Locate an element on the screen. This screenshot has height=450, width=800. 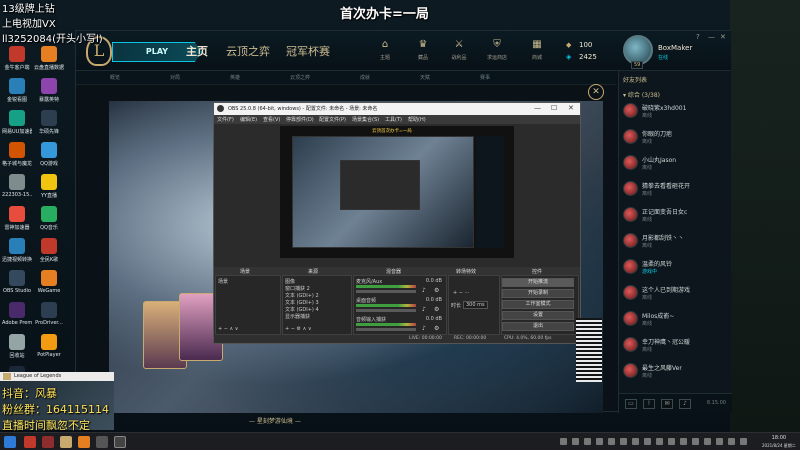
nav-collection: ♛ 藏品 is located at coordinates (423, 50).